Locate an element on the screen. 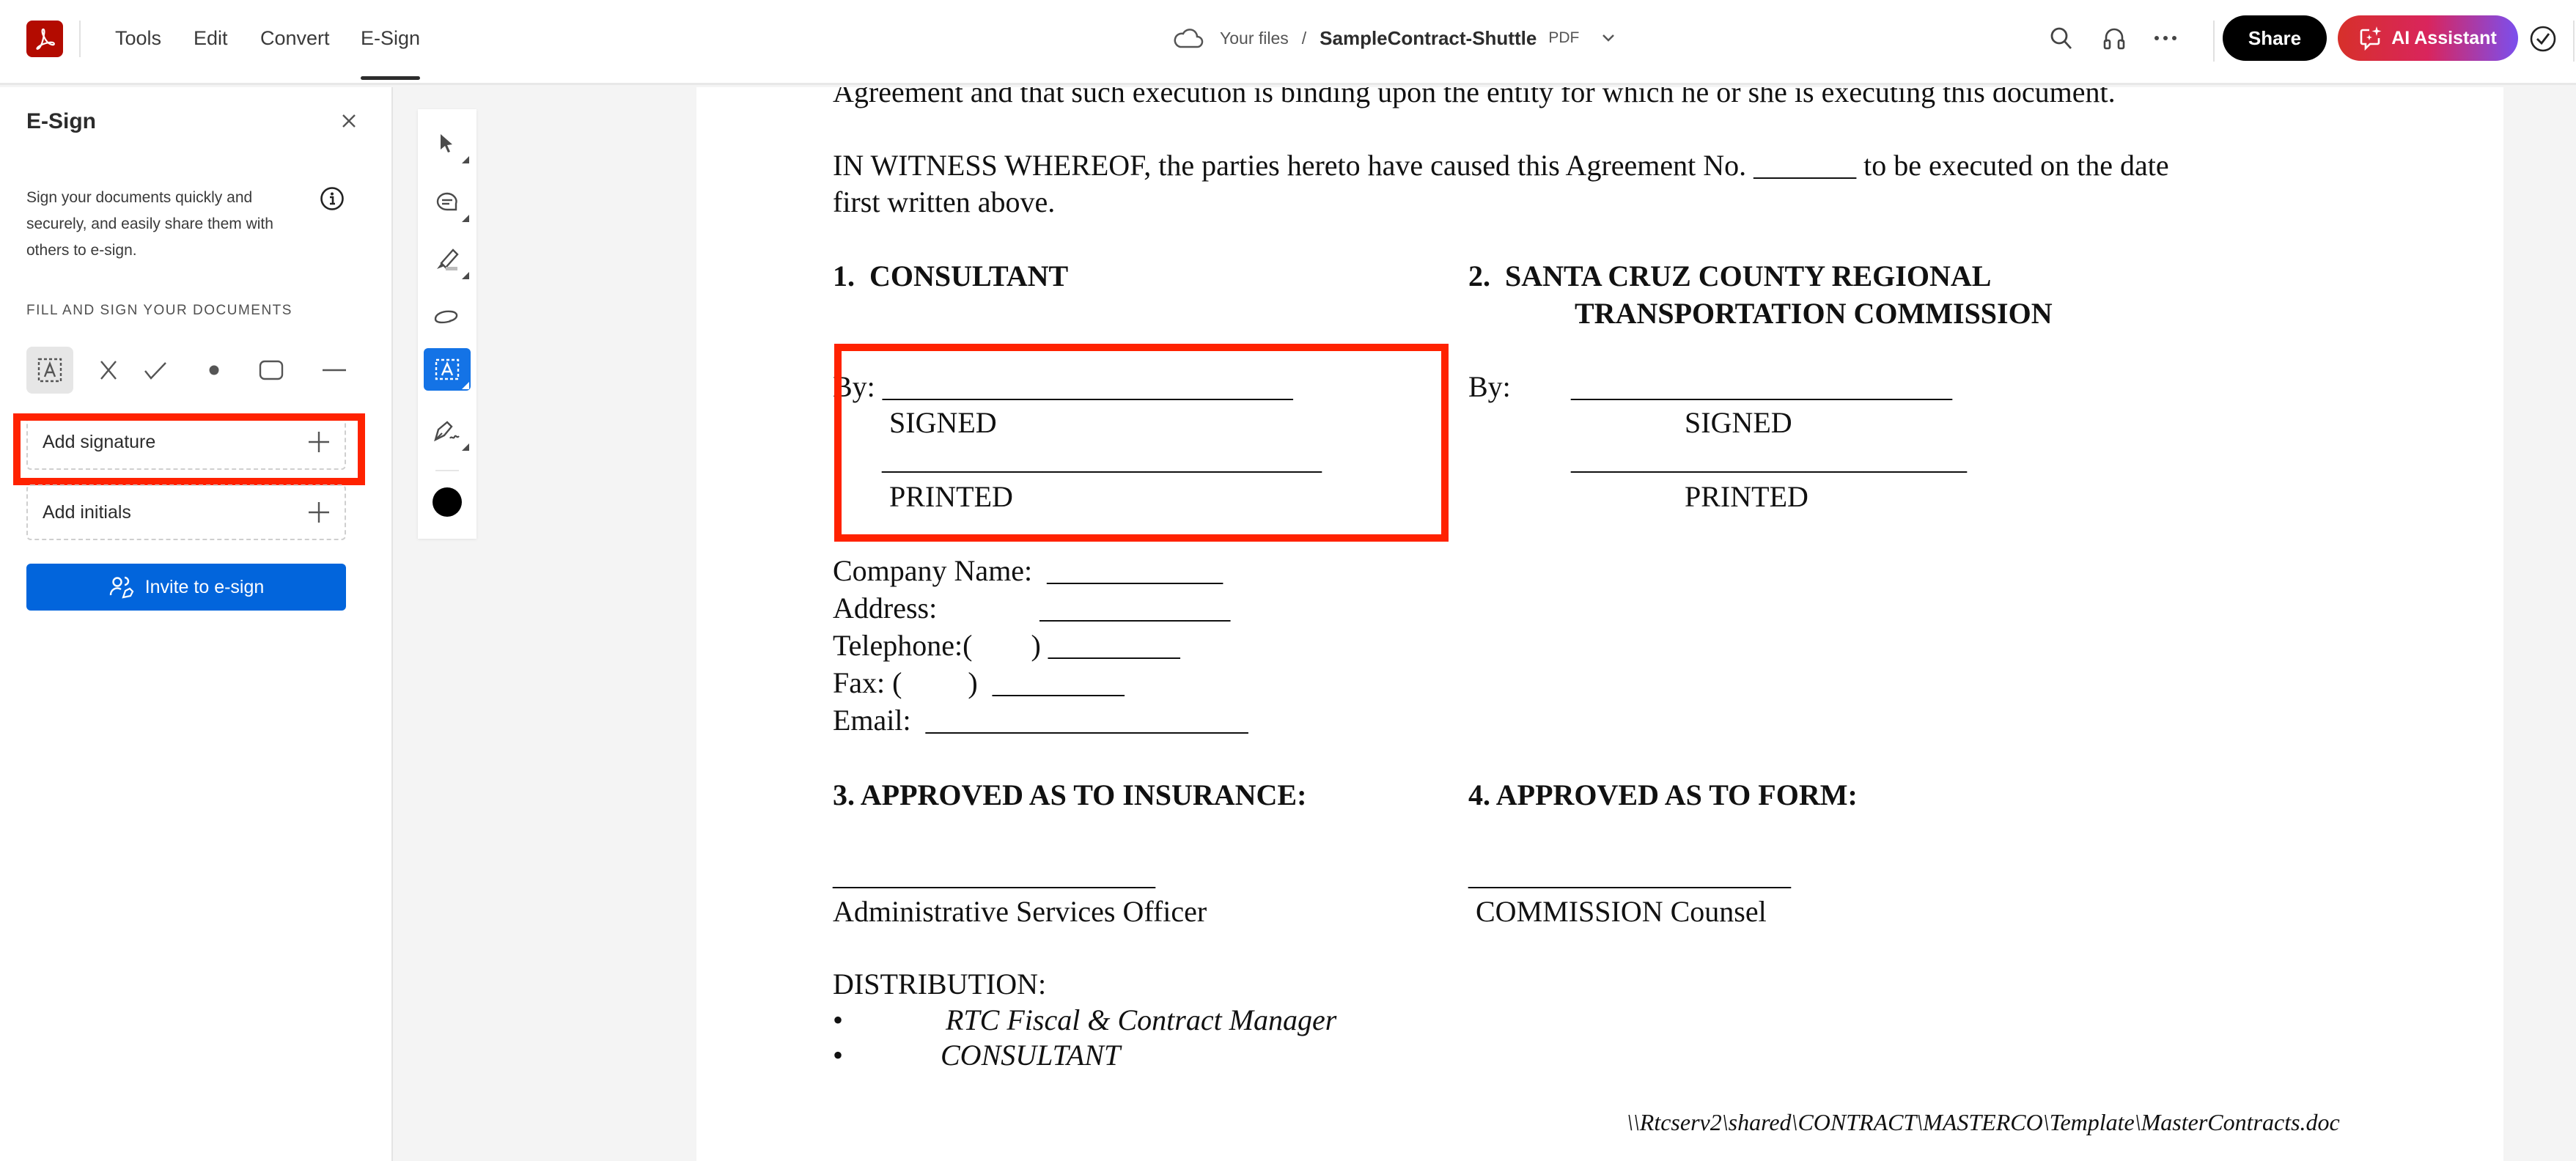  add-initials-label: Add initials is located at coordinates (87, 512).